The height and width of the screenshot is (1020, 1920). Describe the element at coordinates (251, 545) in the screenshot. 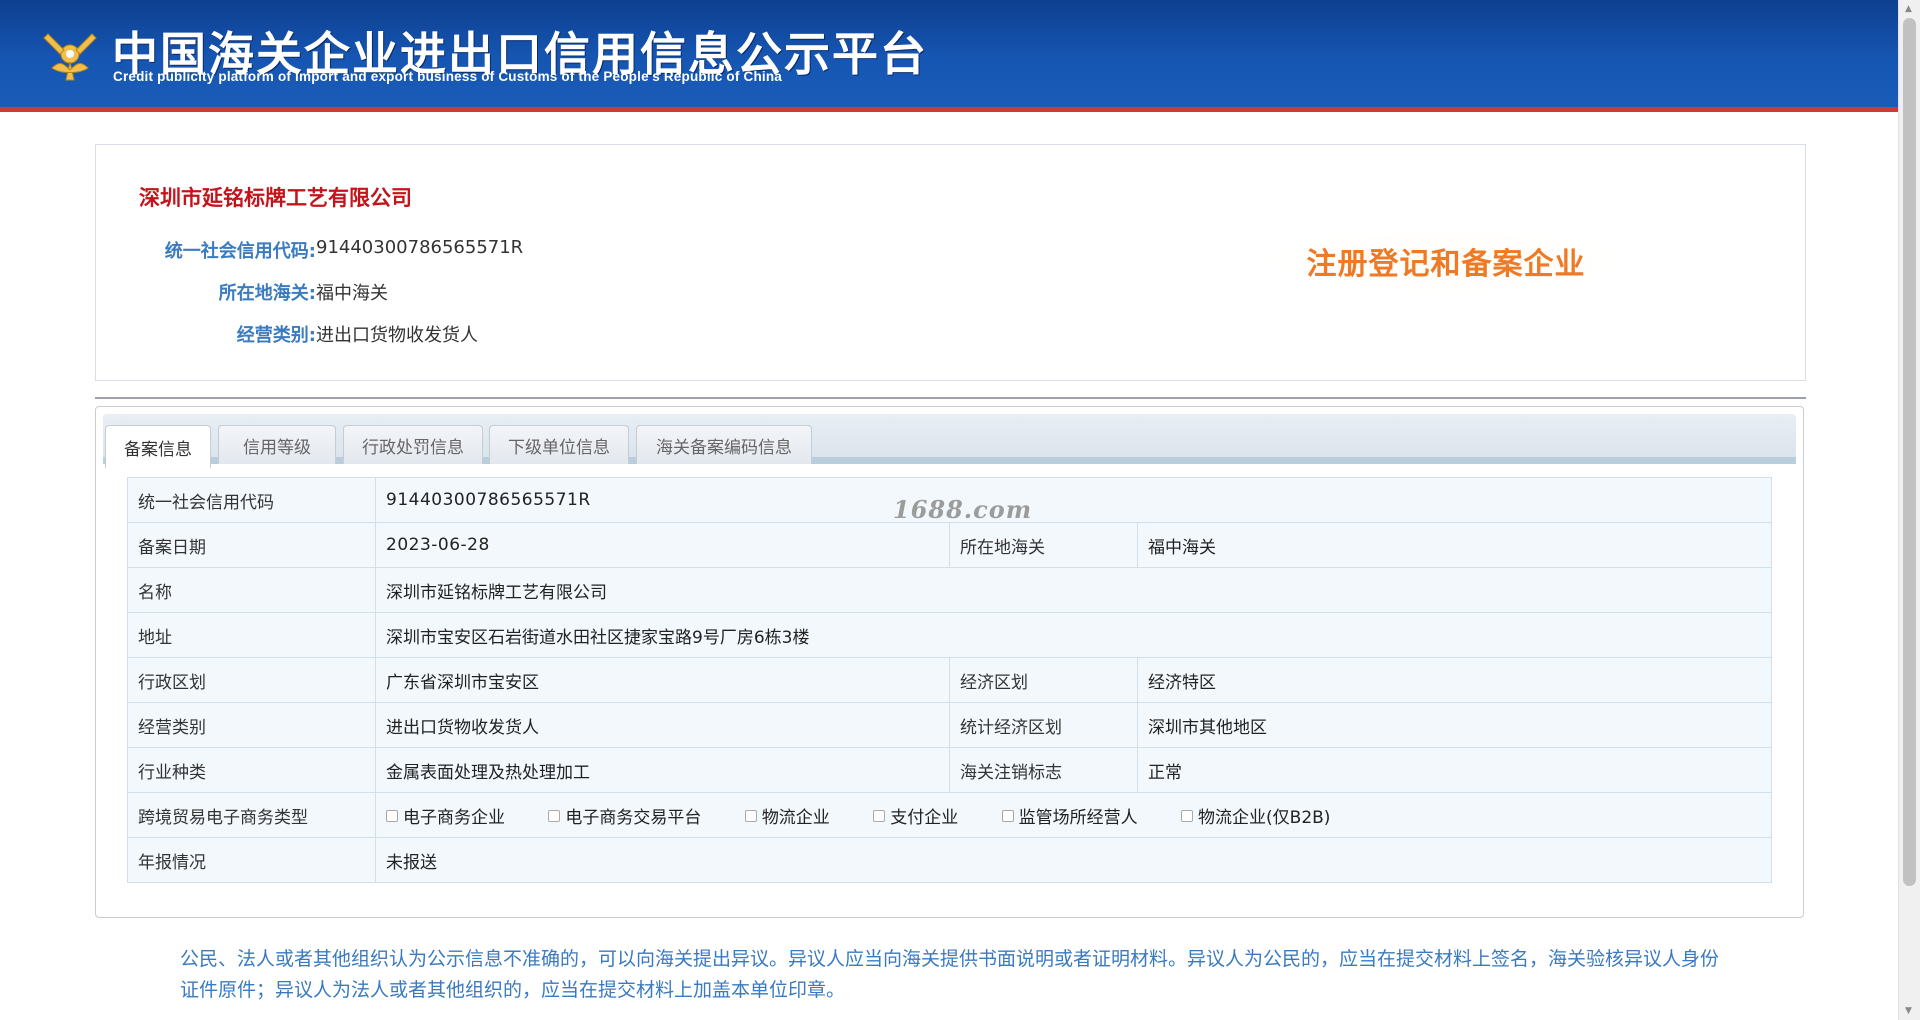

I see `row-label: 备案日期` at that location.